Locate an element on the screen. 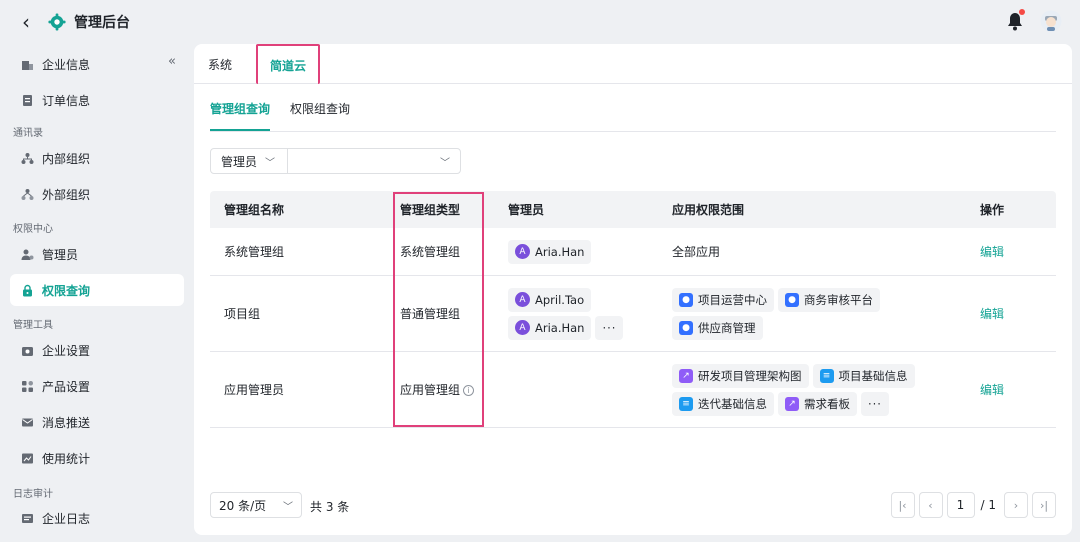  last-page-button: ›| is located at coordinates (1044, 505).